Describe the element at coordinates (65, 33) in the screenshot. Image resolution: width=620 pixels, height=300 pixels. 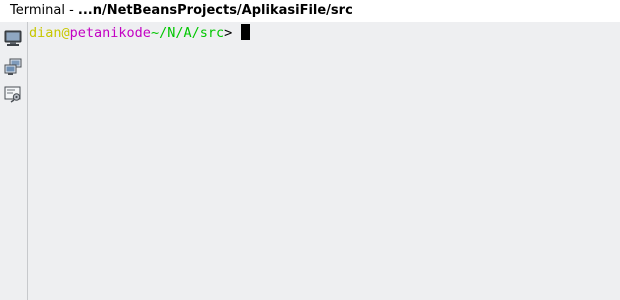
I see `prompt-at-sign: @` at that location.